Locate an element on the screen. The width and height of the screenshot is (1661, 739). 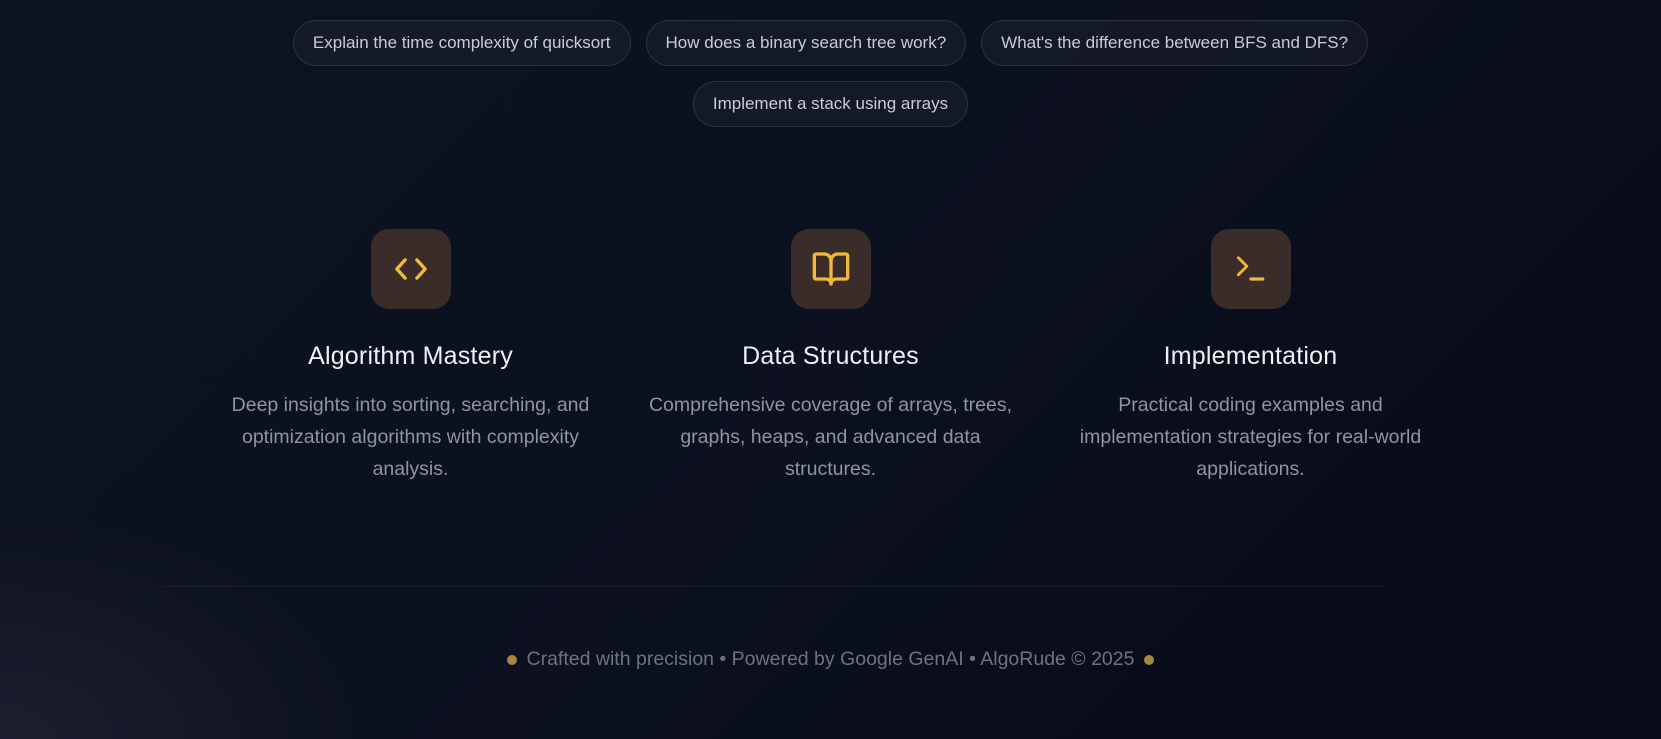
footer-divider is located at coordinates (774, 586).